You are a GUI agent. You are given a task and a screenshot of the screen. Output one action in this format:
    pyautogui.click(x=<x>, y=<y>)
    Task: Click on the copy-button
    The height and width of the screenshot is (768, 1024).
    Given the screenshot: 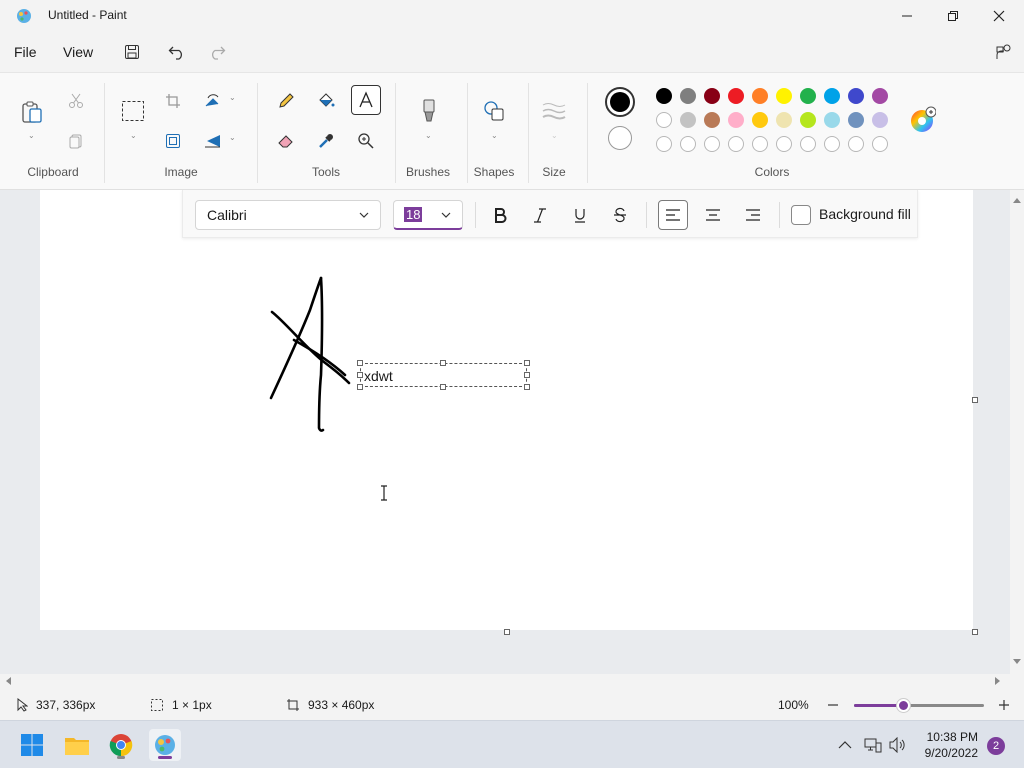 What is the action you would take?
    pyautogui.click(x=76, y=141)
    